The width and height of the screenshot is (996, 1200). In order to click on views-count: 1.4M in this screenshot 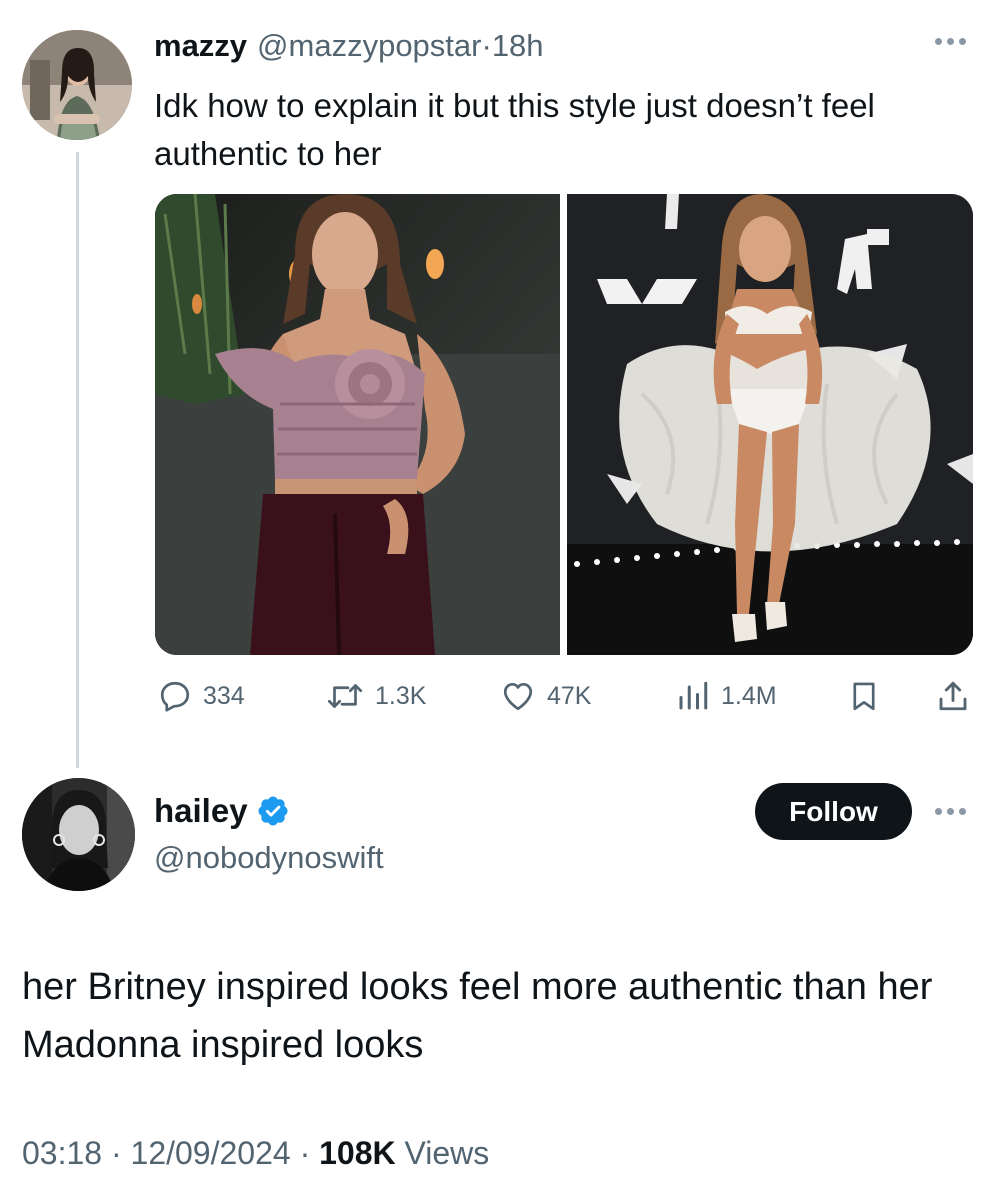, I will do `click(749, 695)`.